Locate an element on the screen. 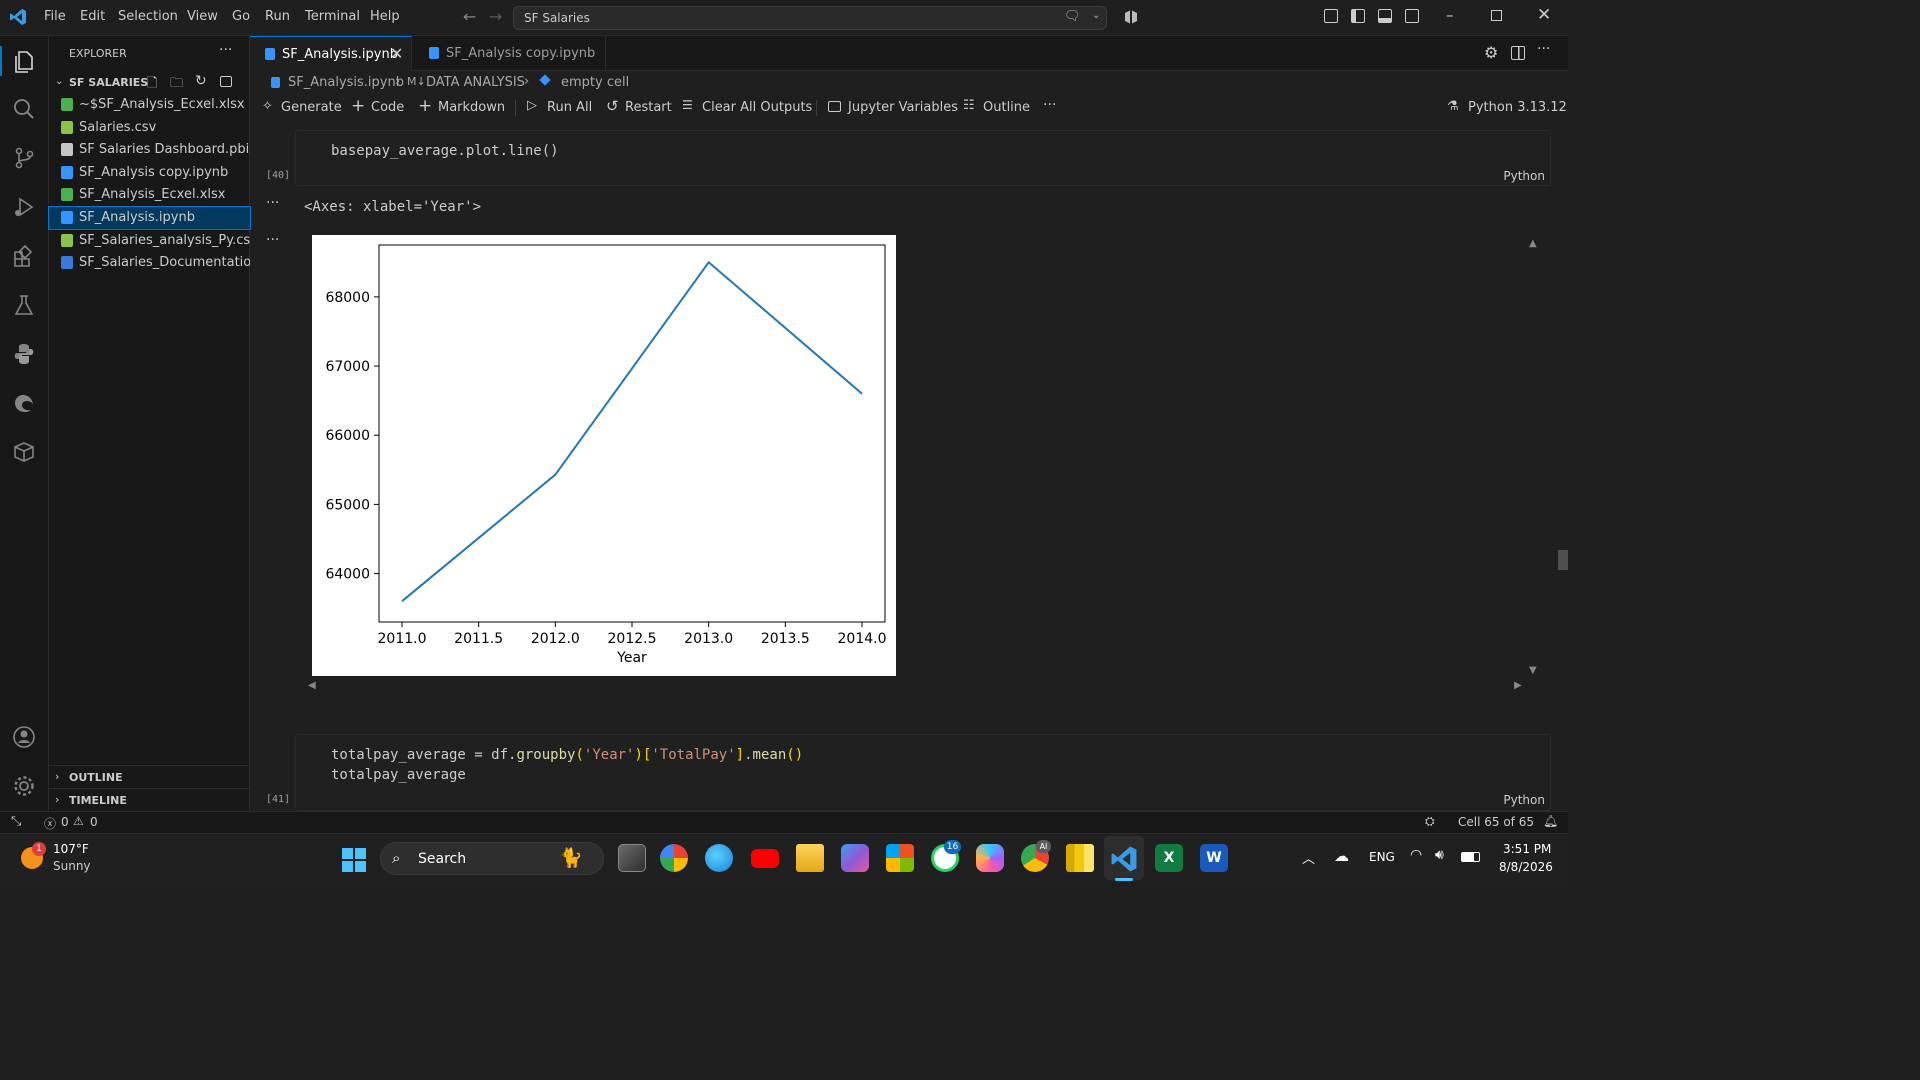 The image size is (1920, 1080). scroll-up-icon: ▲ is located at coordinates (1533, 243).